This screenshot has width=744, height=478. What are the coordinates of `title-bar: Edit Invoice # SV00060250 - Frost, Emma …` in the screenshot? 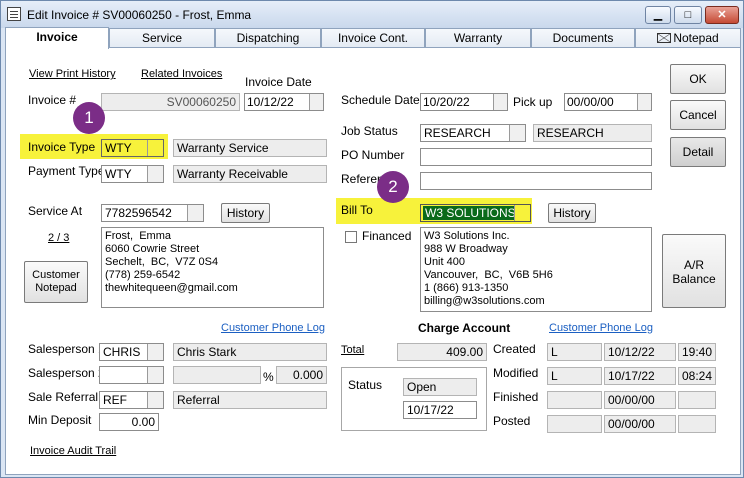 It's located at (372, 14).